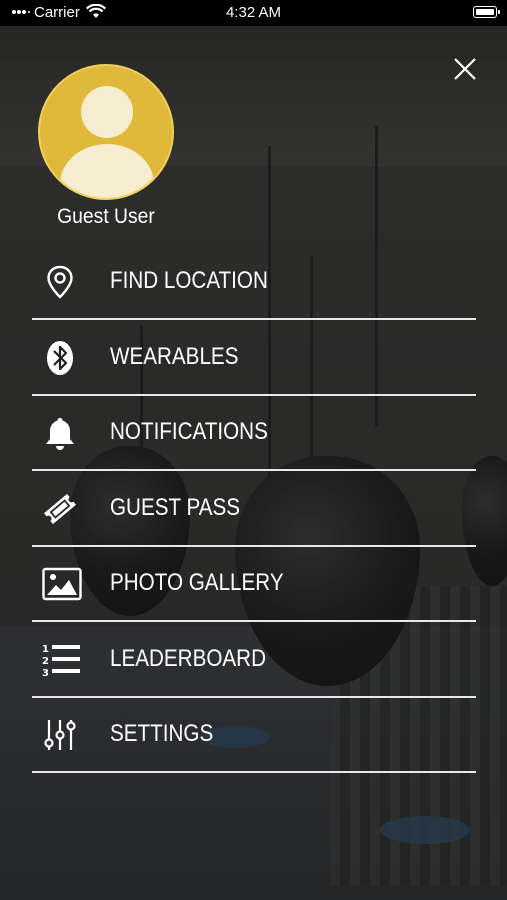 The width and height of the screenshot is (507, 900). What do you see at coordinates (197, 582) in the screenshot?
I see `menu-item-label: PHOTO GALLERY` at bounding box center [197, 582].